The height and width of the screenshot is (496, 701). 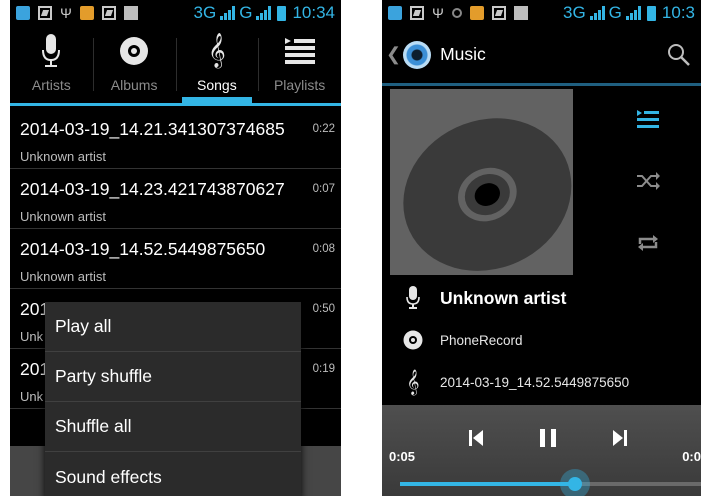 I want to click on library-tabs: Artists Albums 𝄞 Songs Playlists, so click(x=175, y=66).